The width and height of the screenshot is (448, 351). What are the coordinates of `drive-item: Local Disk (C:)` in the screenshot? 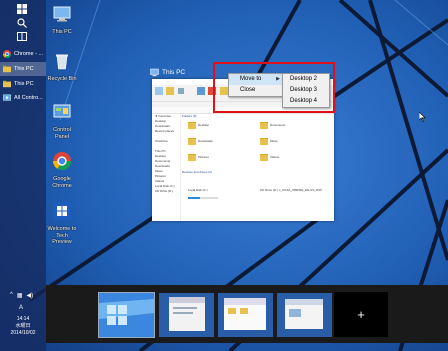 It's located at (218, 188).